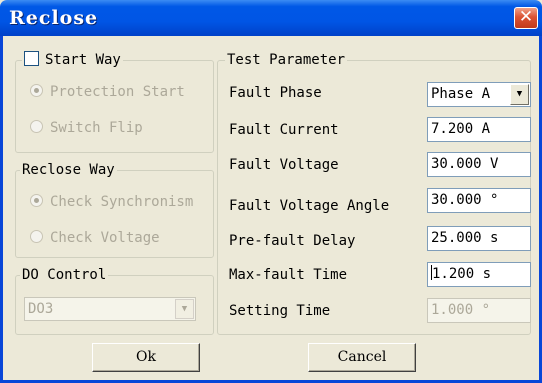  Describe the element at coordinates (479, 164) in the screenshot. I see `fault-voltage-input: 30.000 V` at that location.